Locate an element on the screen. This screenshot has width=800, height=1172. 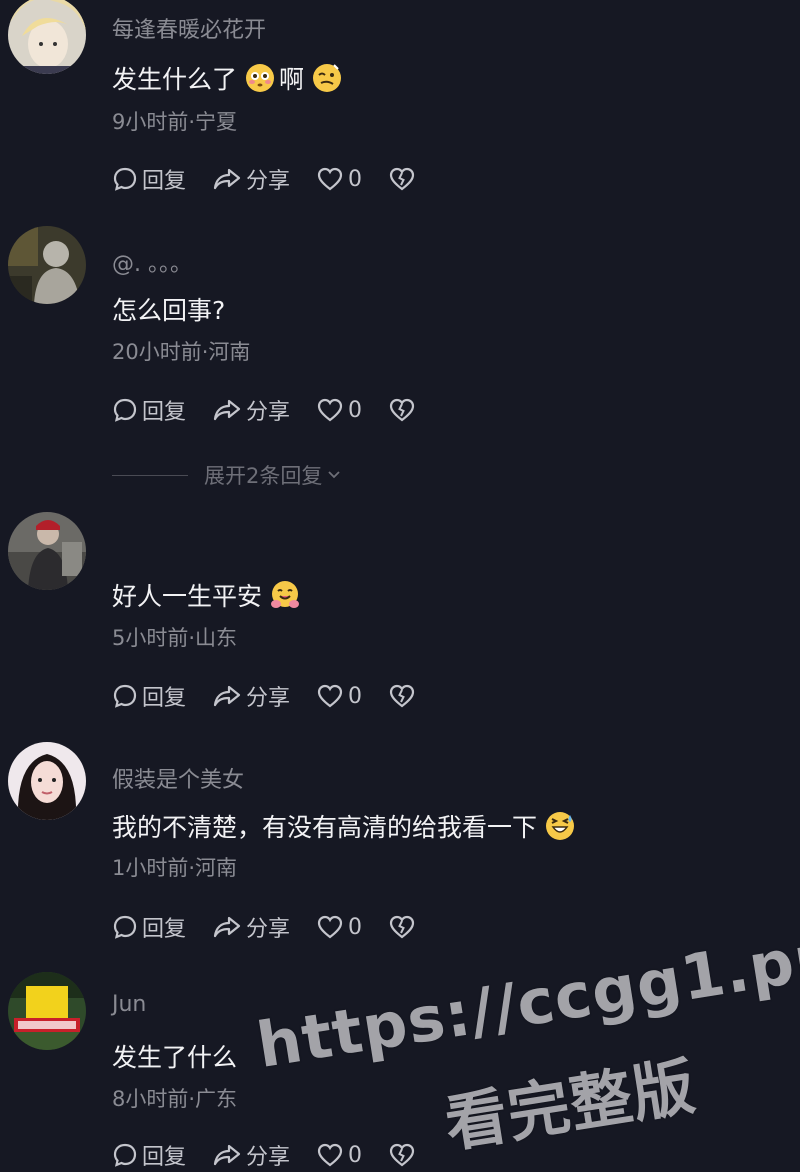
comment-meta: 1小时前·河南 is located at coordinates (175, 868).